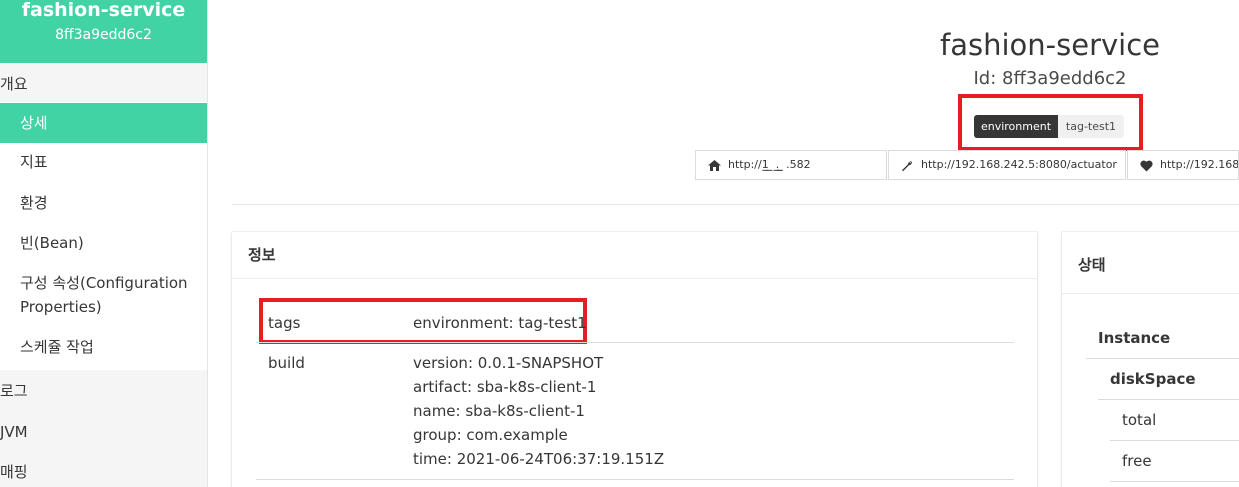  What do you see at coordinates (1091, 126) in the screenshot?
I see `tag-value-badge: tag-test1` at bounding box center [1091, 126].